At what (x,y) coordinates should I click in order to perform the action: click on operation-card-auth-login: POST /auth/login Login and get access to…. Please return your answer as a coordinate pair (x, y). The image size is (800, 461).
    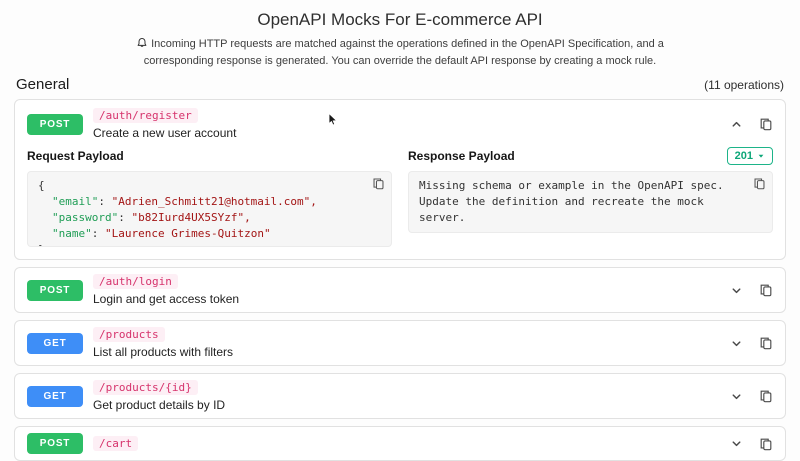
    Looking at the image, I should click on (400, 290).